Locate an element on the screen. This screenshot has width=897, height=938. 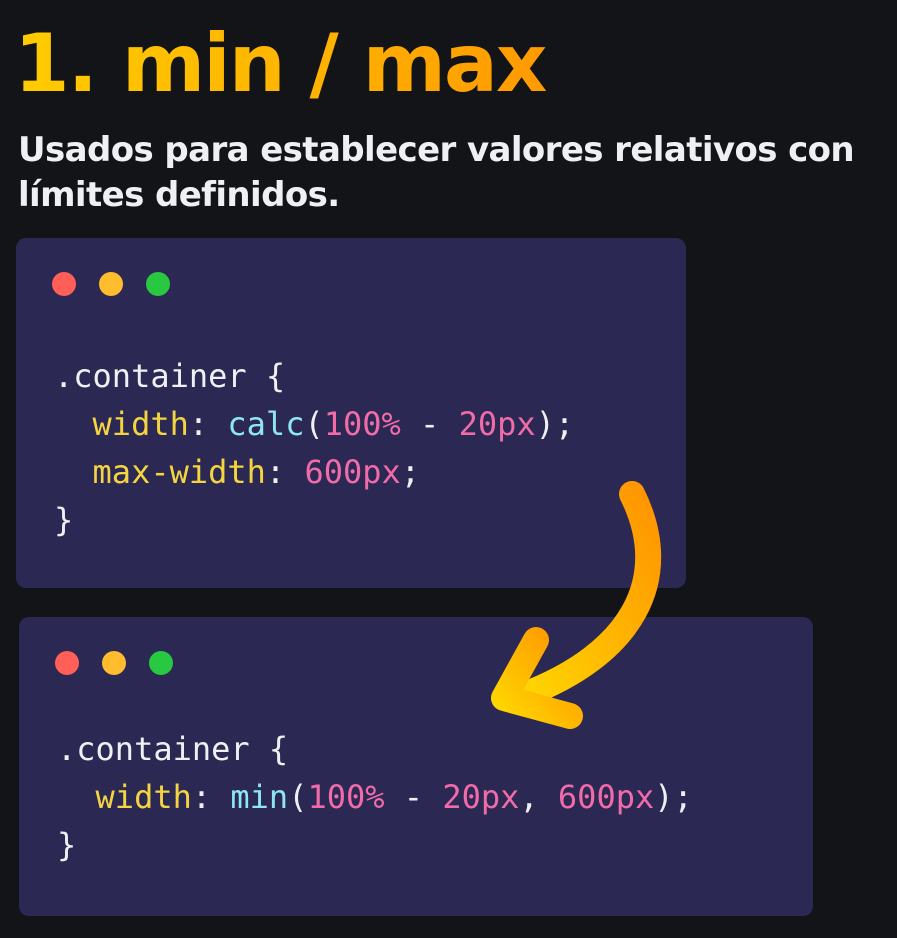
code-line-end: ; is located at coordinates (410, 472).